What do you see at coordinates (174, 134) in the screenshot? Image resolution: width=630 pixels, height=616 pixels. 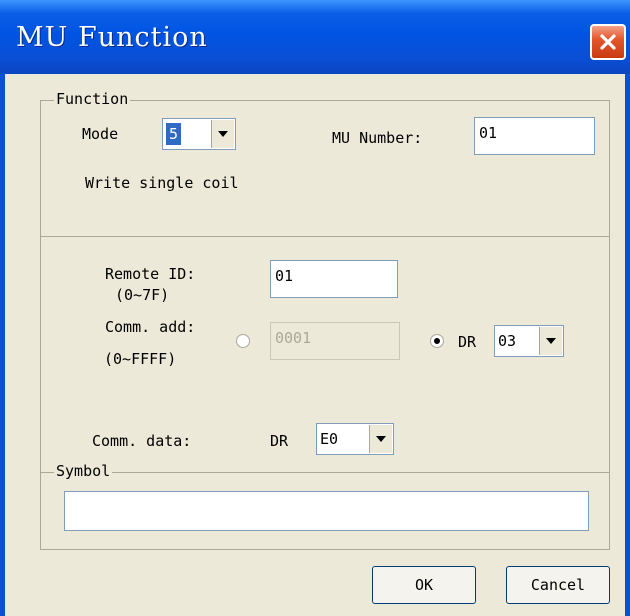 I see `mode-value: 5` at bounding box center [174, 134].